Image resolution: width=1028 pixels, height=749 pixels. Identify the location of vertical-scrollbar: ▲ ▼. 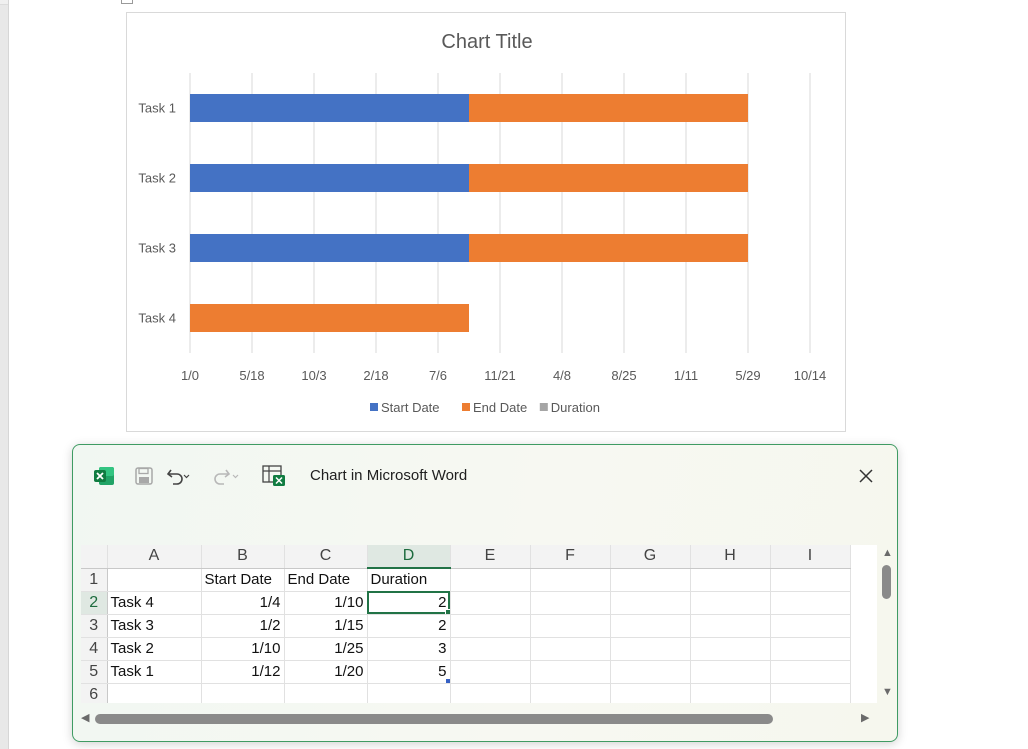
(887, 623).